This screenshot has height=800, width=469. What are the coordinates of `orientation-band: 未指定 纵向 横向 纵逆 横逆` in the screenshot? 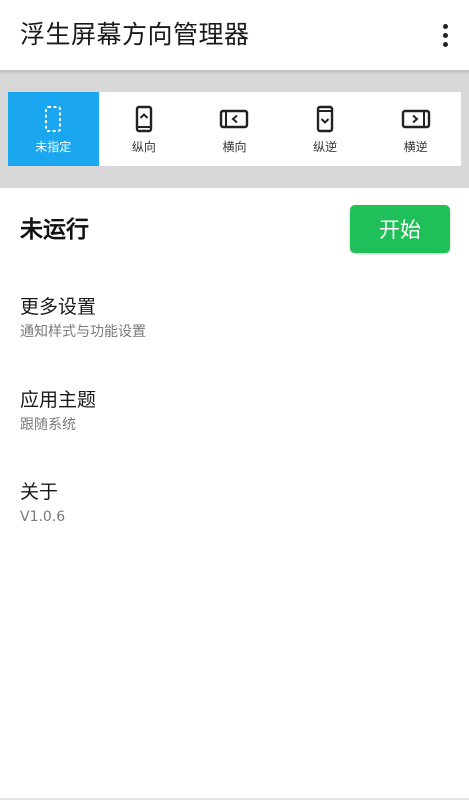 It's located at (234, 129).